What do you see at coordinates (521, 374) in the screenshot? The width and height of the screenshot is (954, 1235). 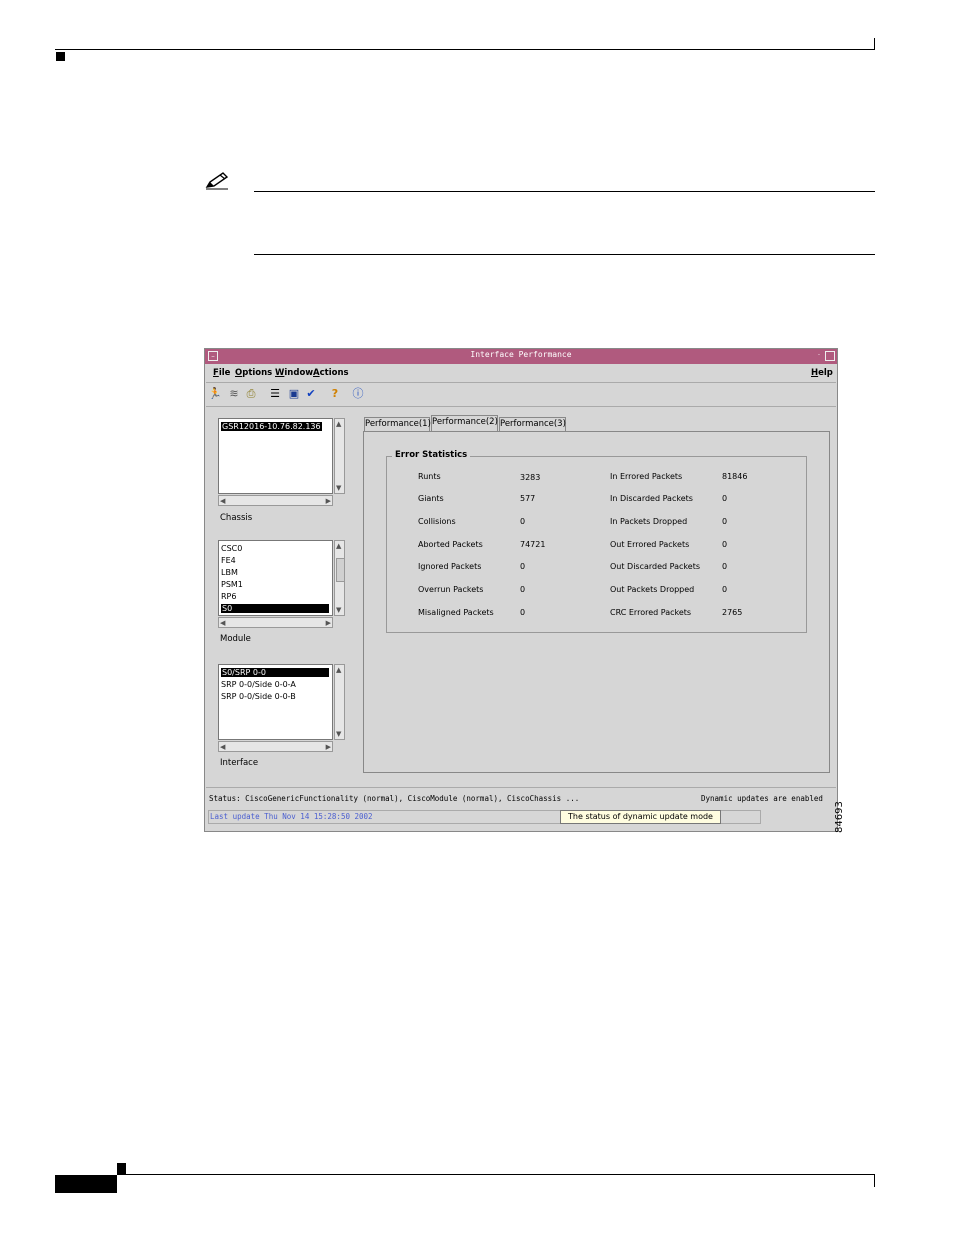 I see `menu-bar: File Options Window Actions Help` at bounding box center [521, 374].